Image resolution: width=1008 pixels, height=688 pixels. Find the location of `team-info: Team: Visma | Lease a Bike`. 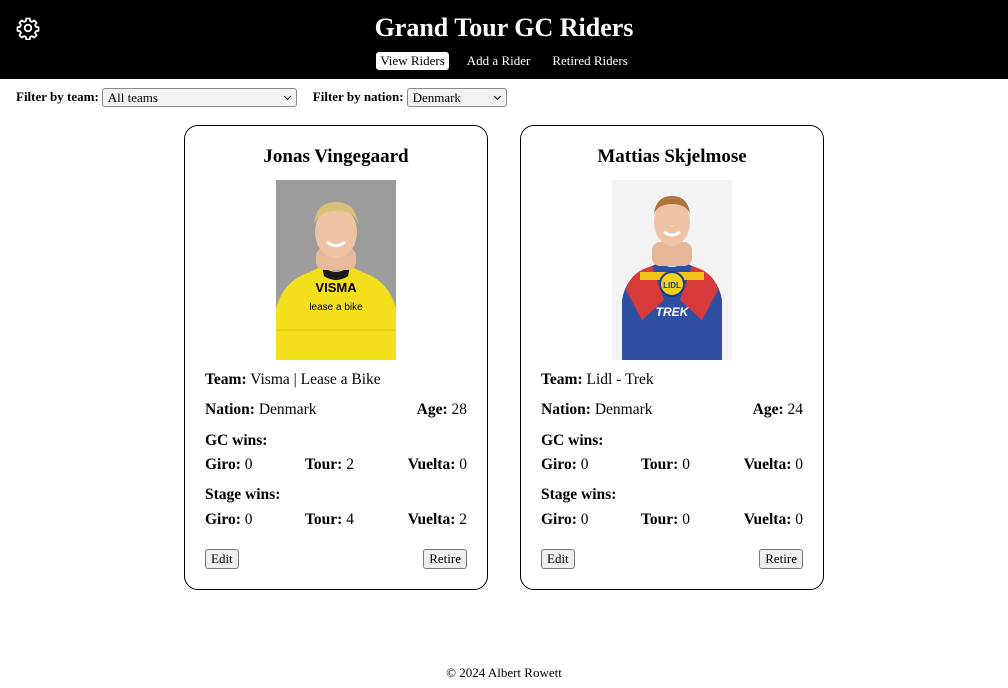

team-info: Team: Visma | Lease a Bike is located at coordinates (336, 380).